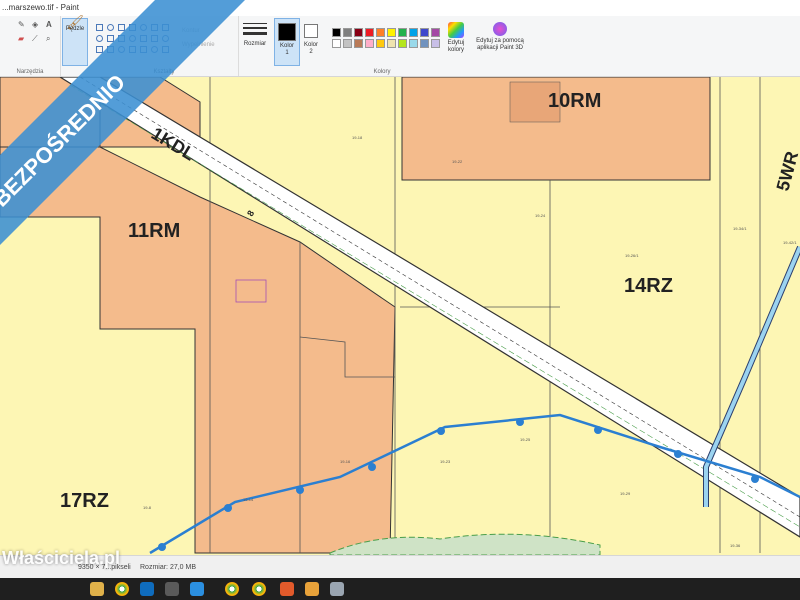 This screenshot has width=800, height=600. What do you see at coordinates (500, 37) in the screenshot?
I see `paint3d-button: Edytuj za pomocą aplikacji Paint 3D` at bounding box center [500, 37].